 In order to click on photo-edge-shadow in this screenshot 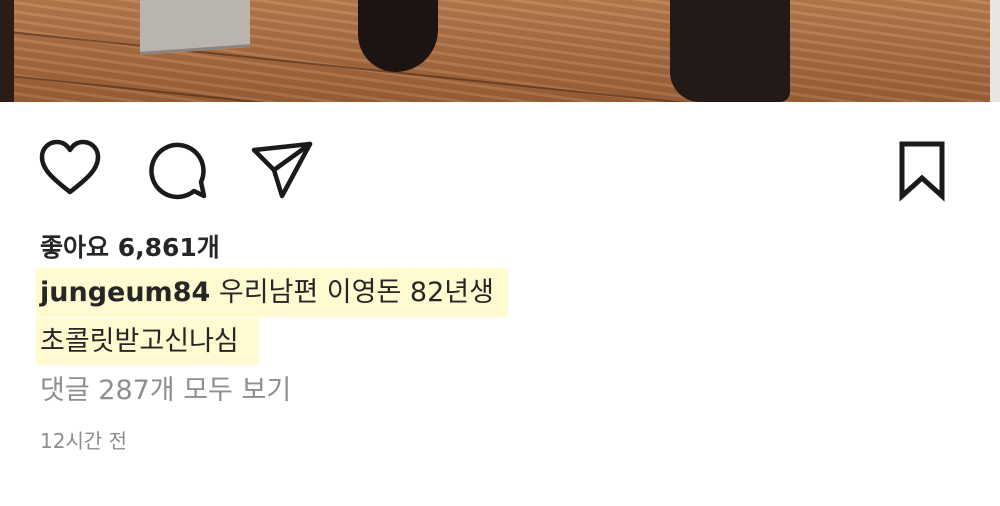, I will do `click(7, 51)`.